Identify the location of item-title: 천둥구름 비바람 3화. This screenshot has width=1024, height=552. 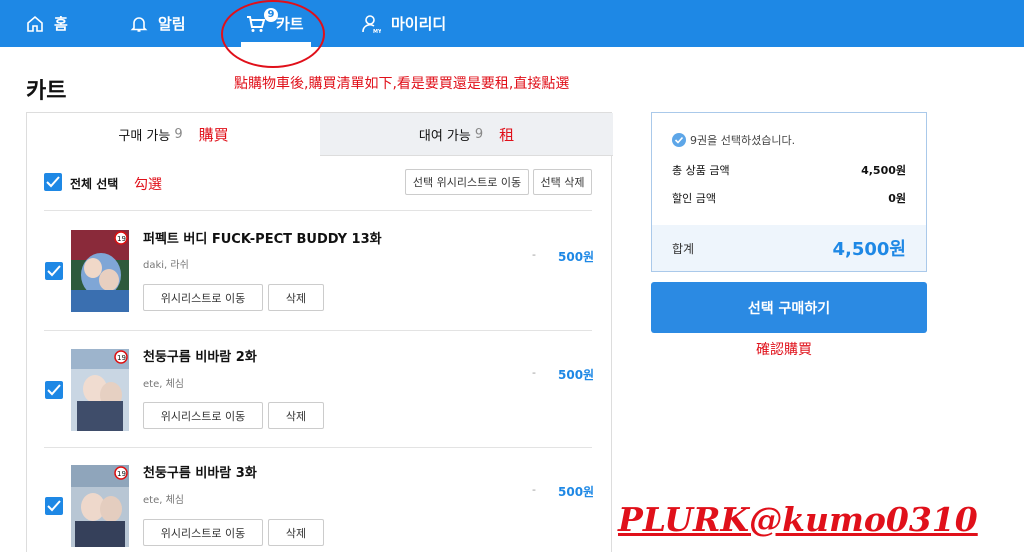
(200, 471).